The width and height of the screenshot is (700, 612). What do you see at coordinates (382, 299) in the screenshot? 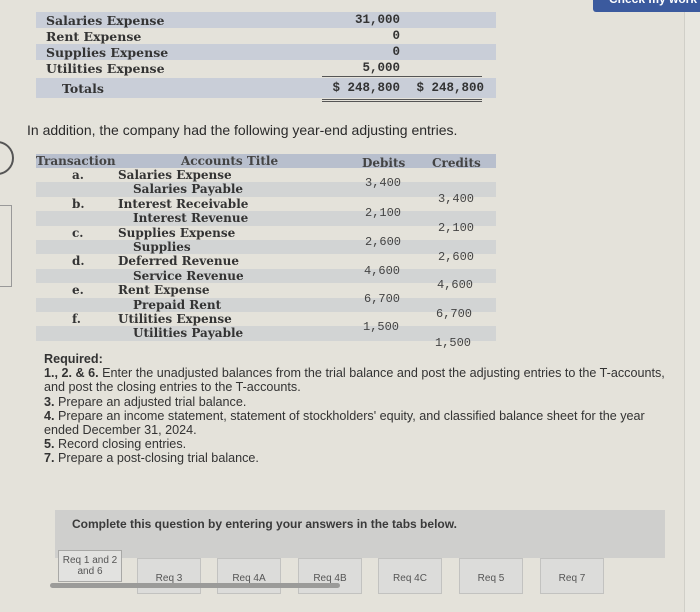
I see `debit-amount: 6,700` at bounding box center [382, 299].